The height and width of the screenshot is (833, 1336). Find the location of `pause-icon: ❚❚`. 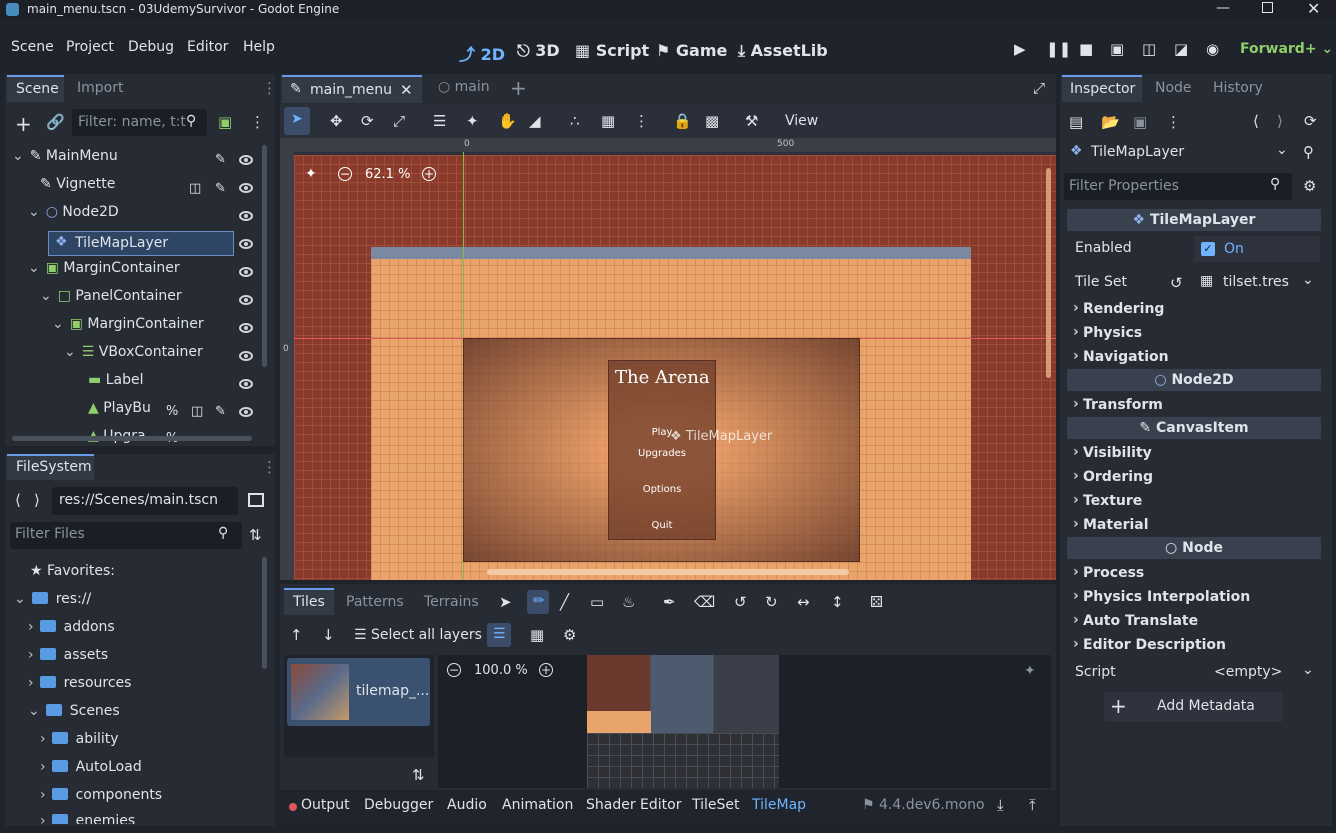

pause-icon: ❚❚ is located at coordinates (1058, 49).